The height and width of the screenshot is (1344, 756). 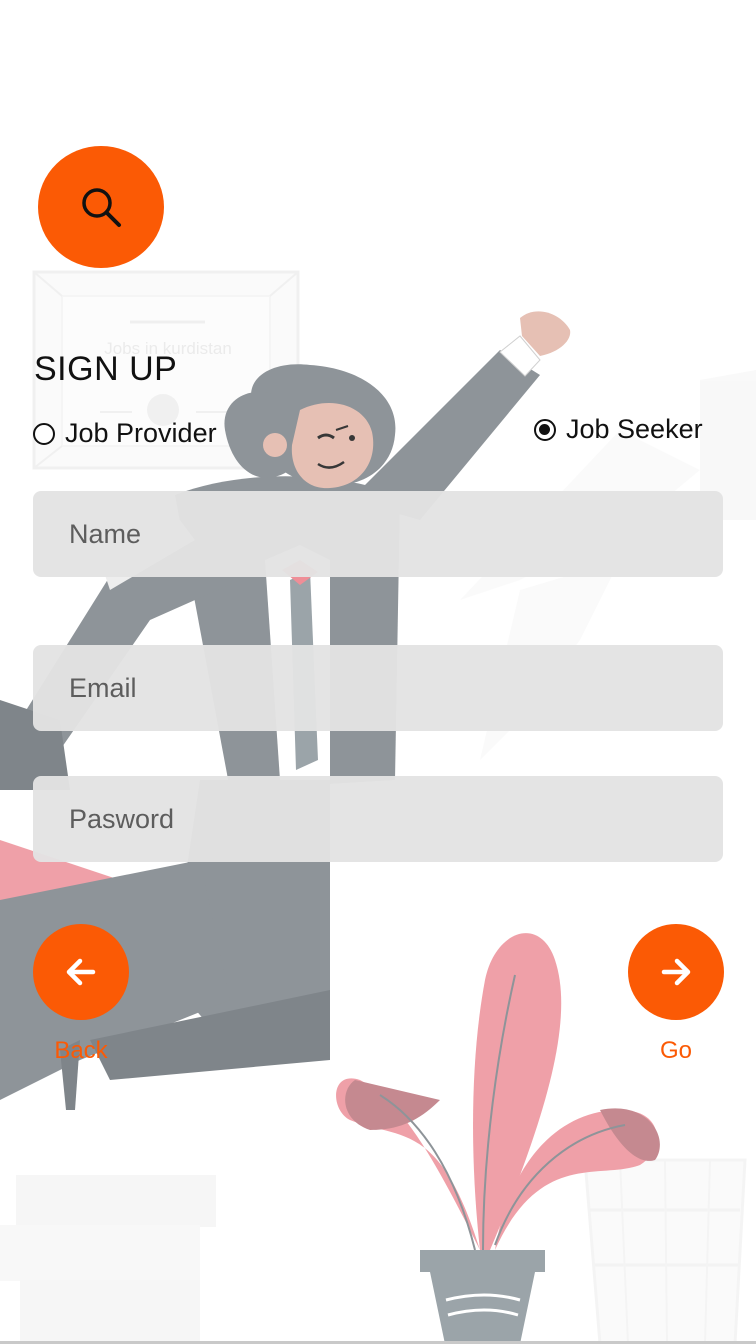 What do you see at coordinates (378, 819) in the screenshot?
I see `password-field` at bounding box center [378, 819].